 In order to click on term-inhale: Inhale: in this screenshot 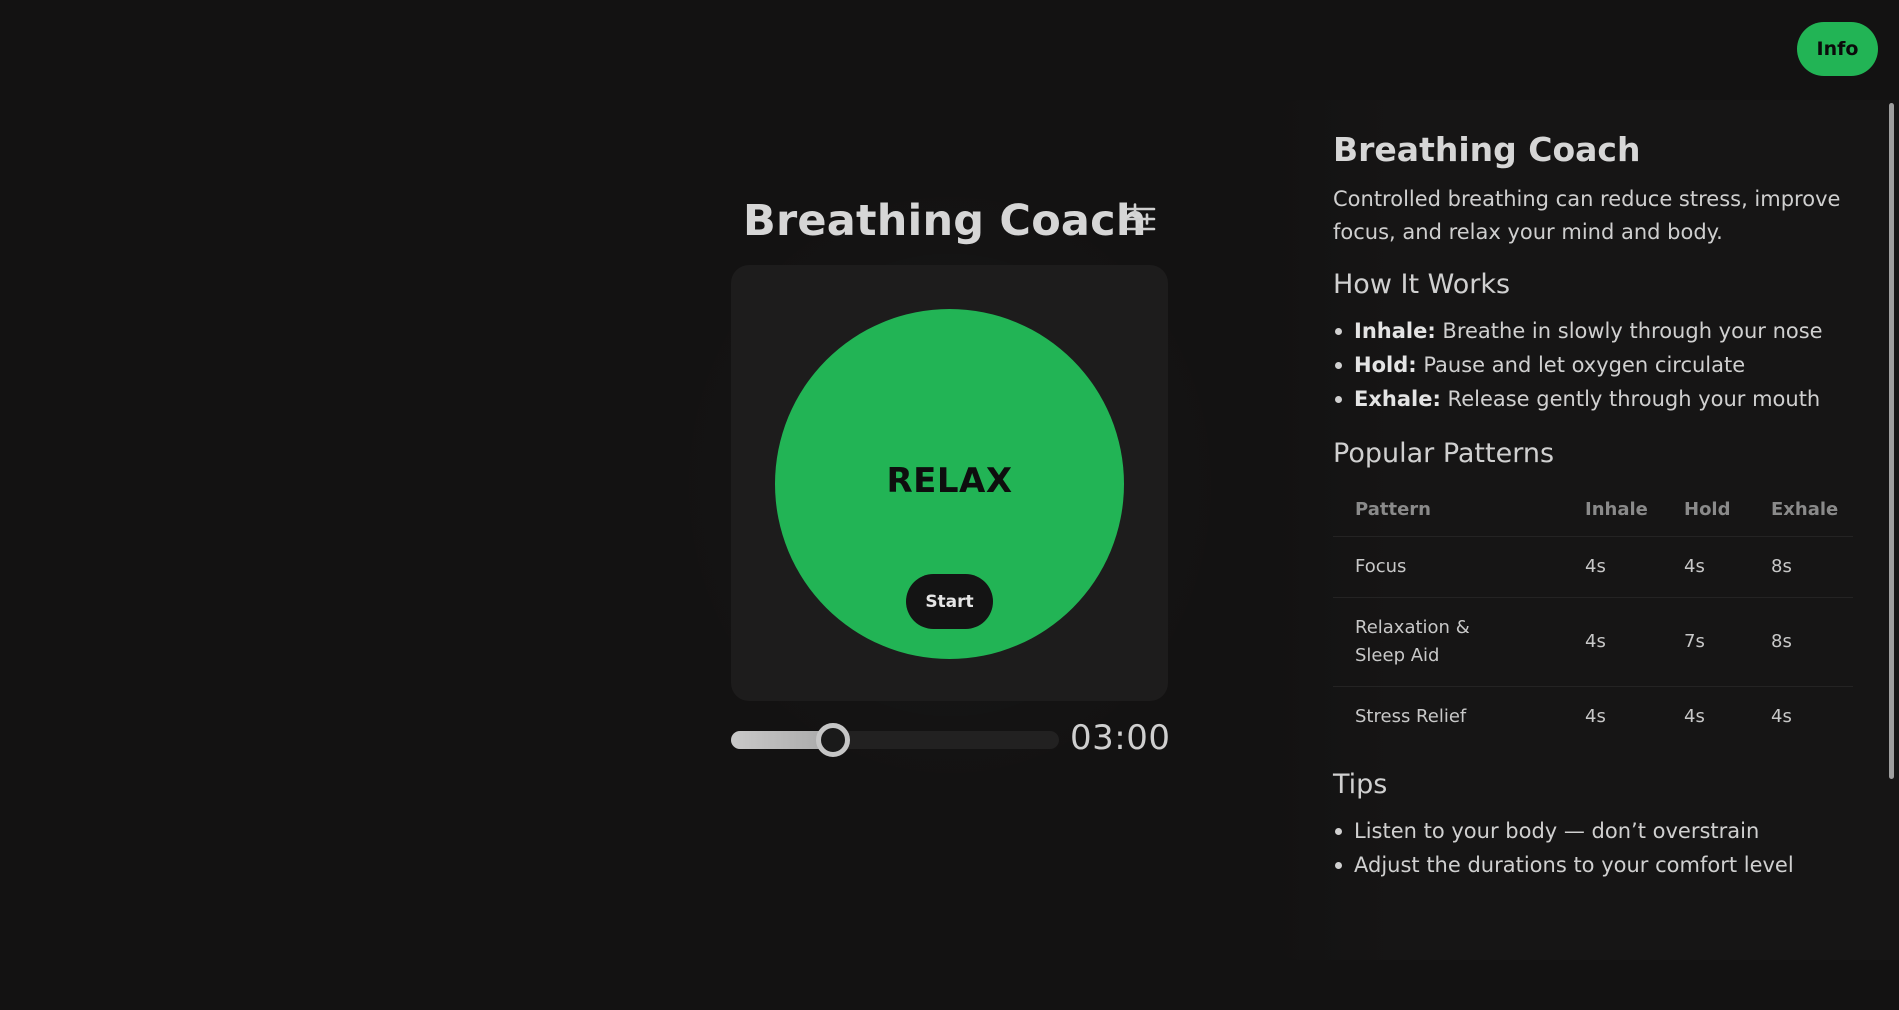, I will do `click(1395, 331)`.